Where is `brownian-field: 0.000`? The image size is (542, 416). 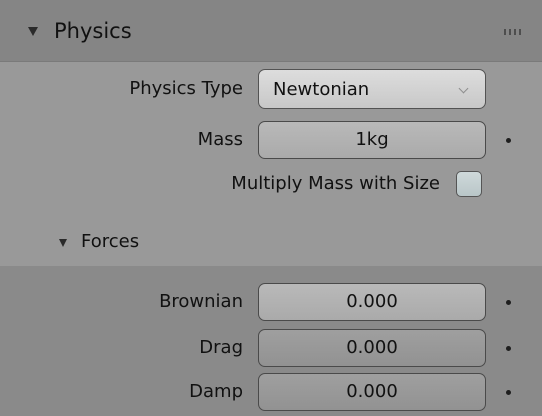
brownian-field: 0.000 is located at coordinates (372, 302).